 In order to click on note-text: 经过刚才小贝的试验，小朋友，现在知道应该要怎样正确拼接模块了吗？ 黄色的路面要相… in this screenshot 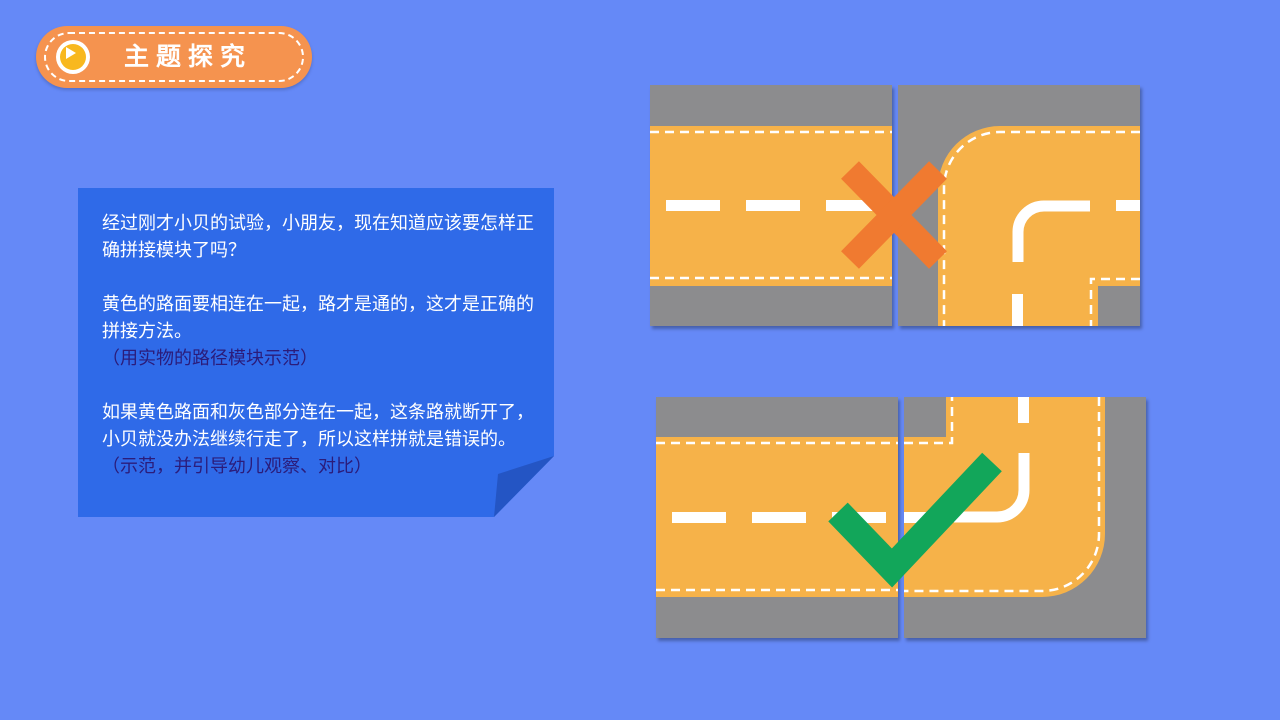, I will do `click(322, 345)`.